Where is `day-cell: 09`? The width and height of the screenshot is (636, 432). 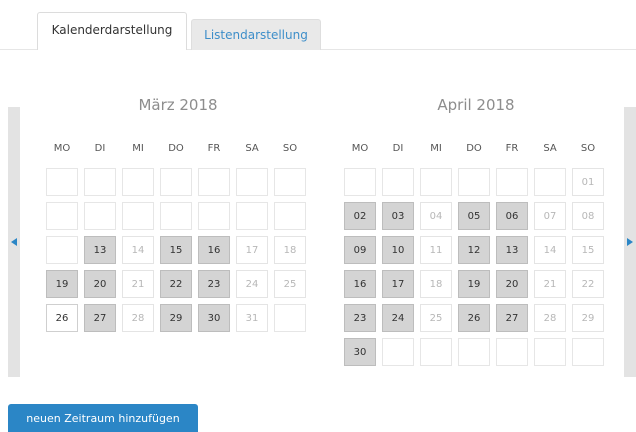
day-cell: 09 is located at coordinates (360, 250).